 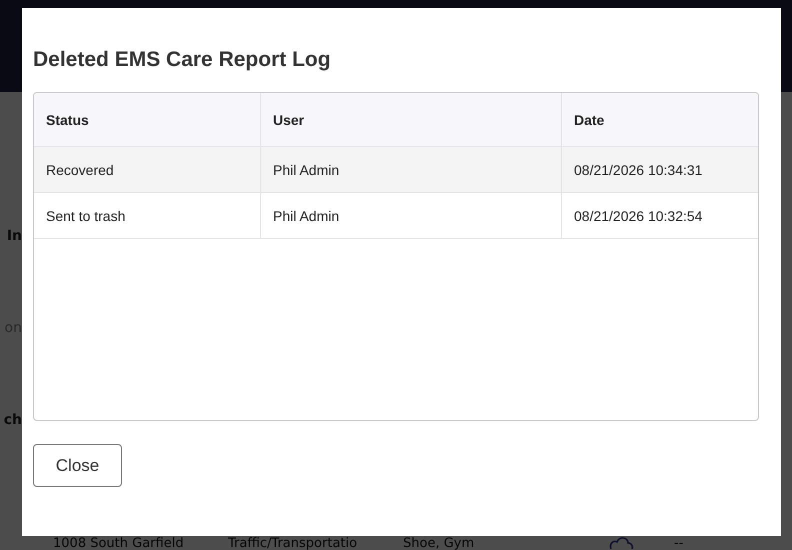 What do you see at coordinates (118, 543) in the screenshot?
I see `table-cell-text: 1008 South Garfield` at bounding box center [118, 543].